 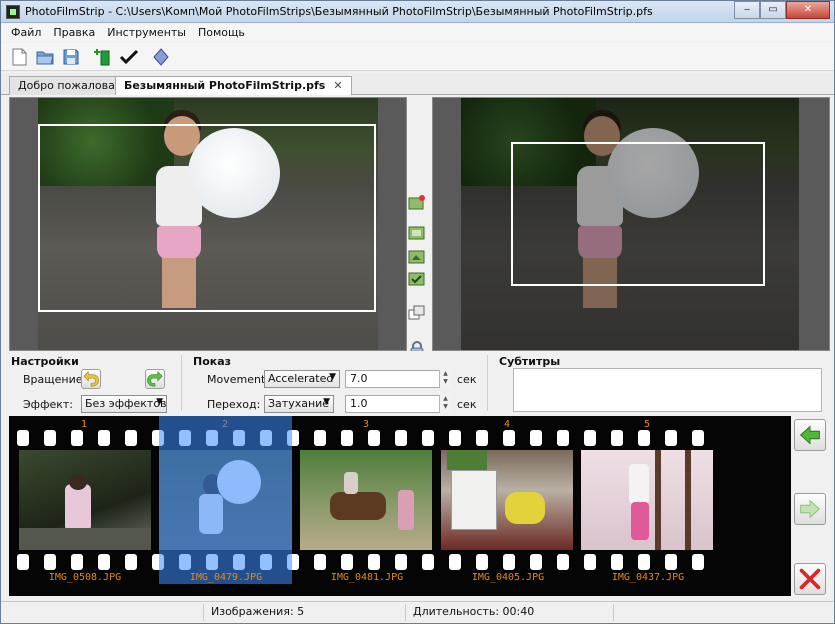 What do you see at coordinates (104, 57) in the screenshot?
I see `add-pictures-icon` at bounding box center [104, 57].